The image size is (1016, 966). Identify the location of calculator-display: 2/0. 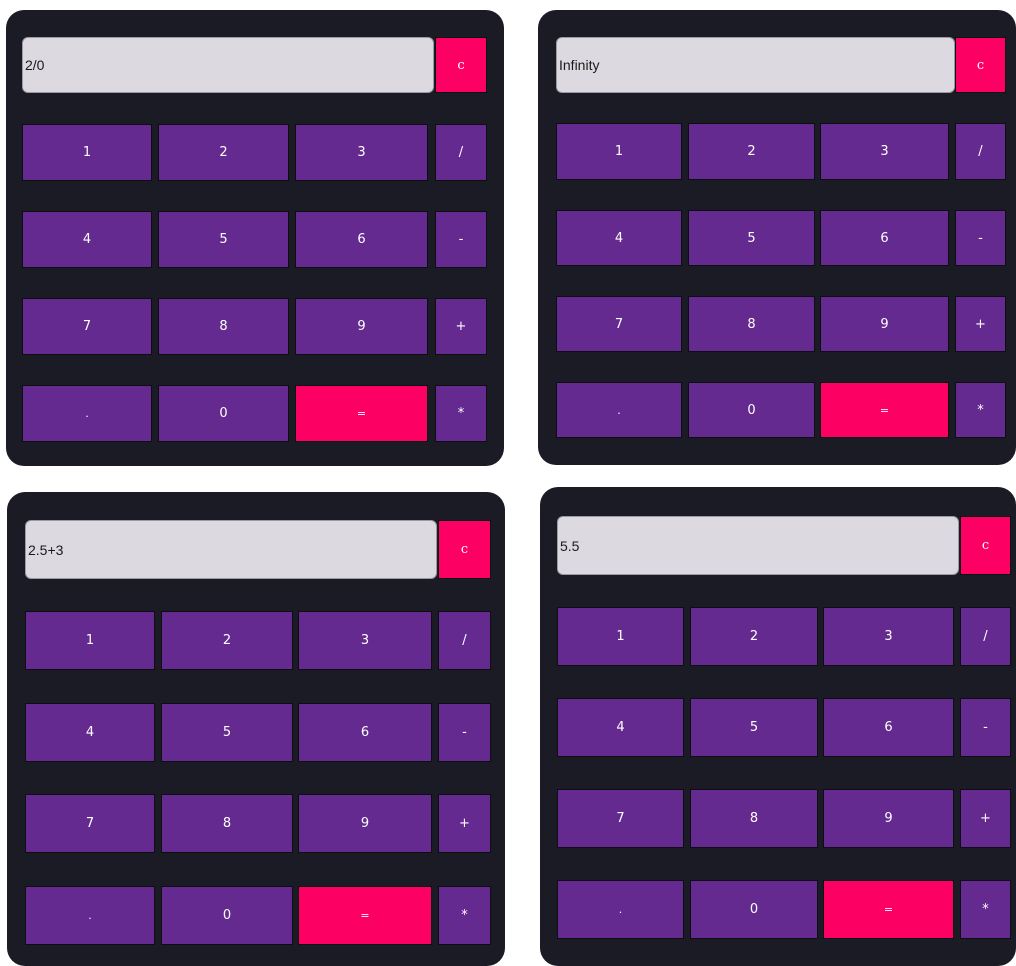
(228, 65).